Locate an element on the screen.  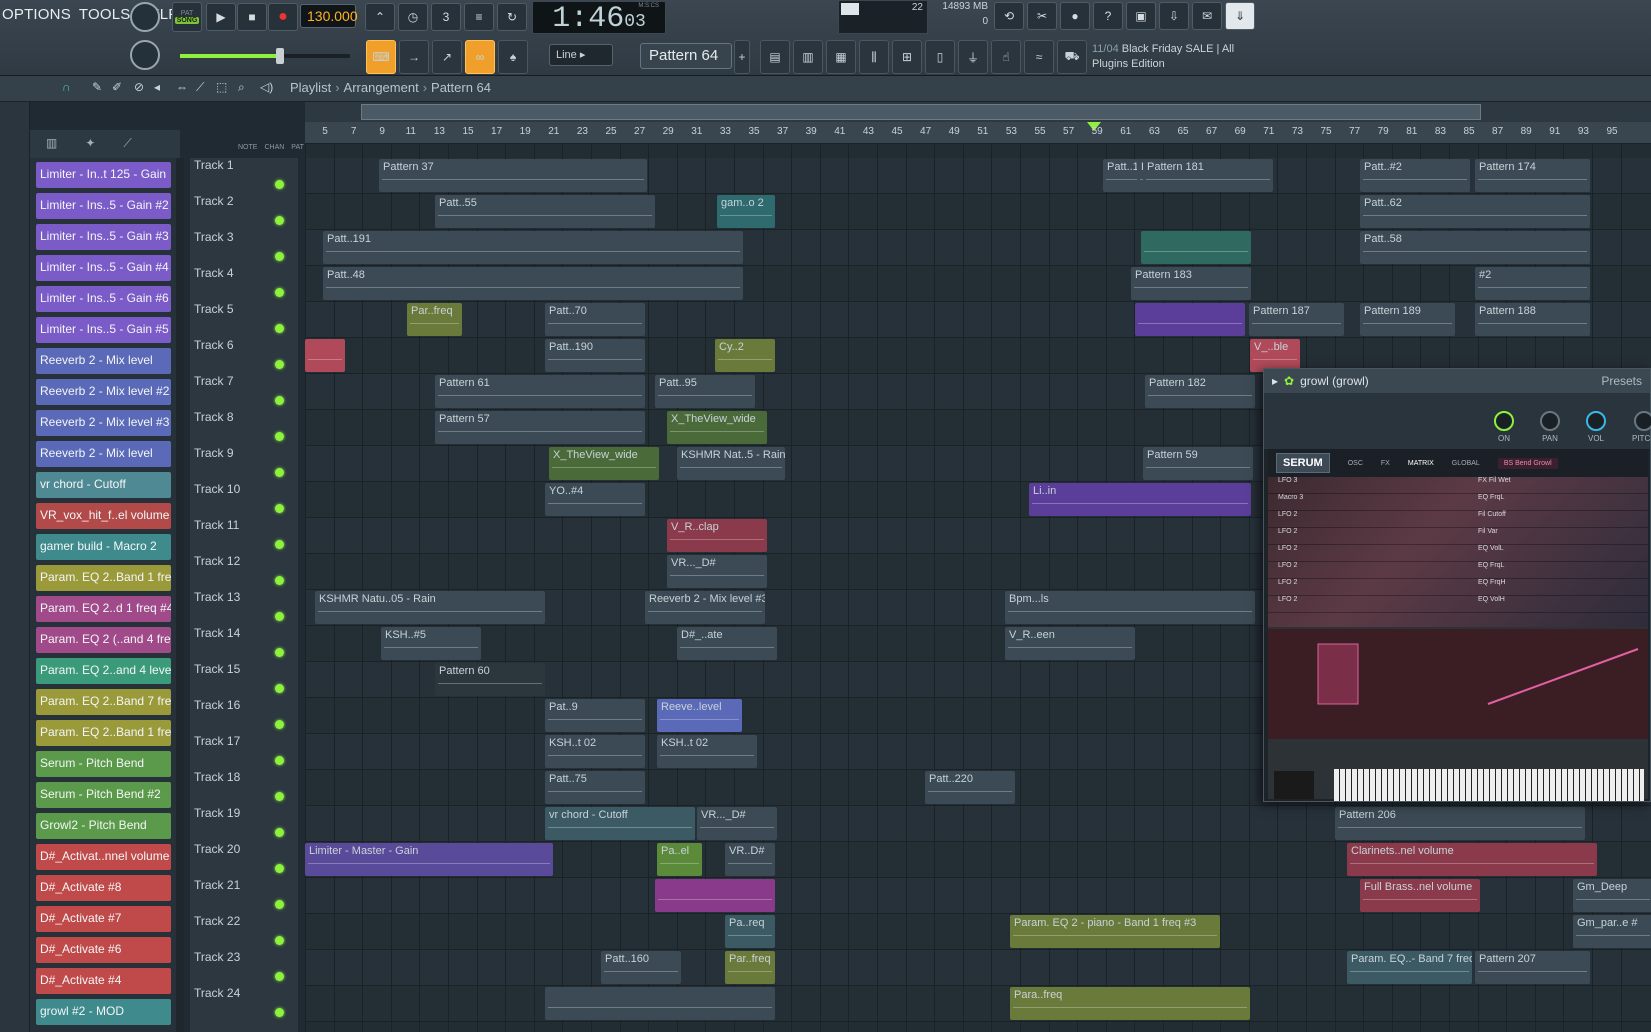
pattern-clip: Pattern 37 is located at coordinates (513, 175).